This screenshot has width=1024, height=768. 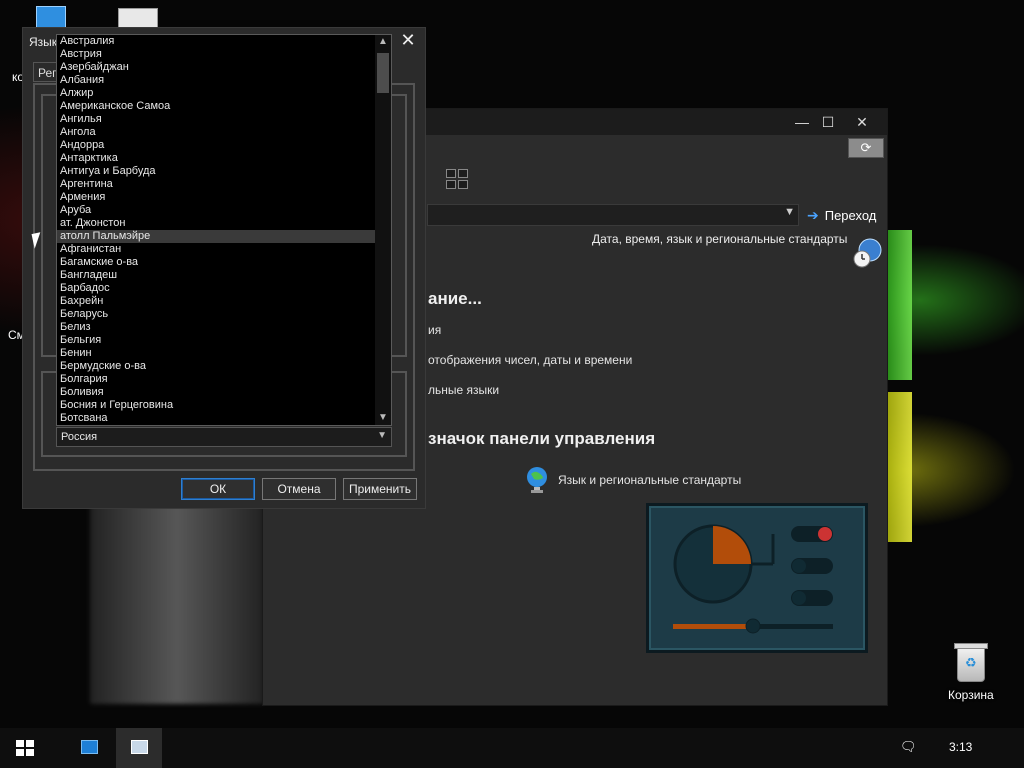 What do you see at coordinates (850, 215) in the screenshot?
I see `go-label: Переход` at bounding box center [850, 215].